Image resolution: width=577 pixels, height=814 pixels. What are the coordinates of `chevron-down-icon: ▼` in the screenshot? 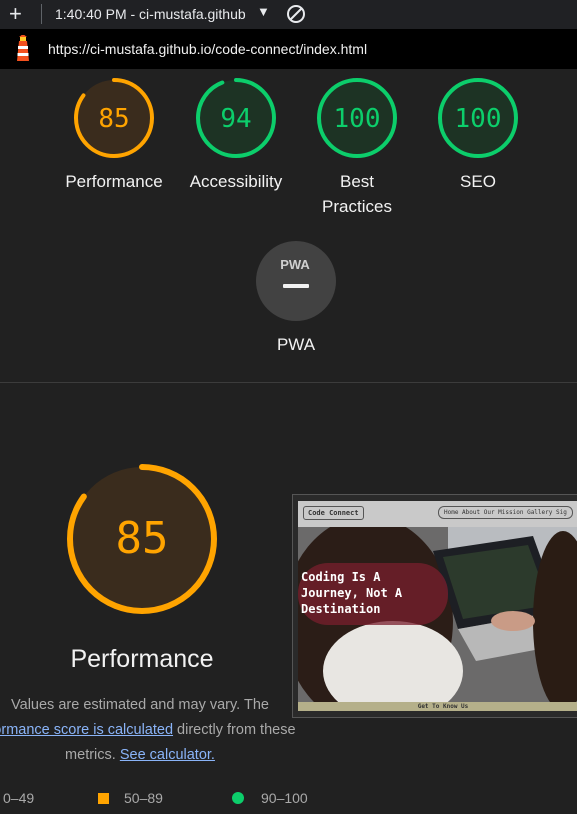 It's located at (263, 11).